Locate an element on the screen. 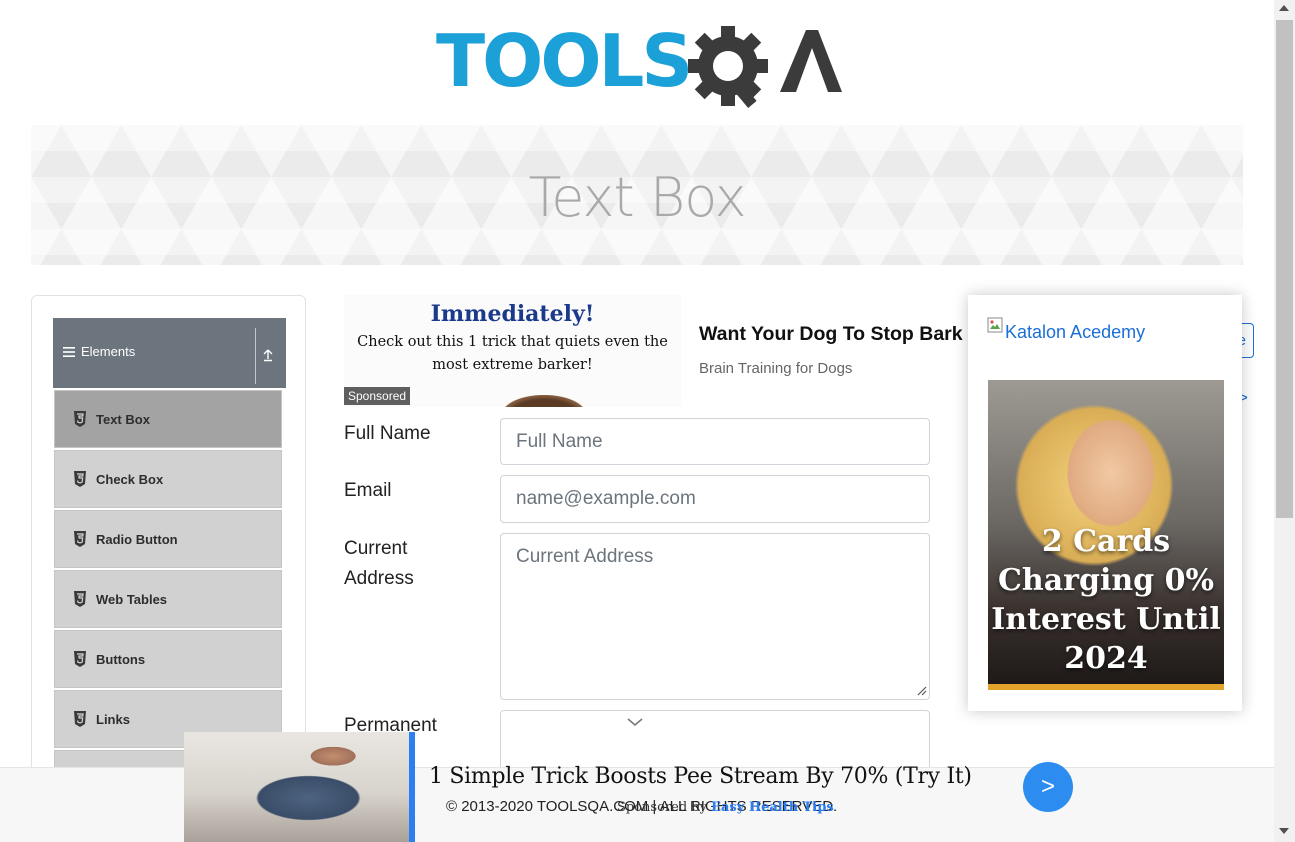 This screenshot has height=842, width=1295. sidebar-item-buttons: Buttons is located at coordinates (168, 659).